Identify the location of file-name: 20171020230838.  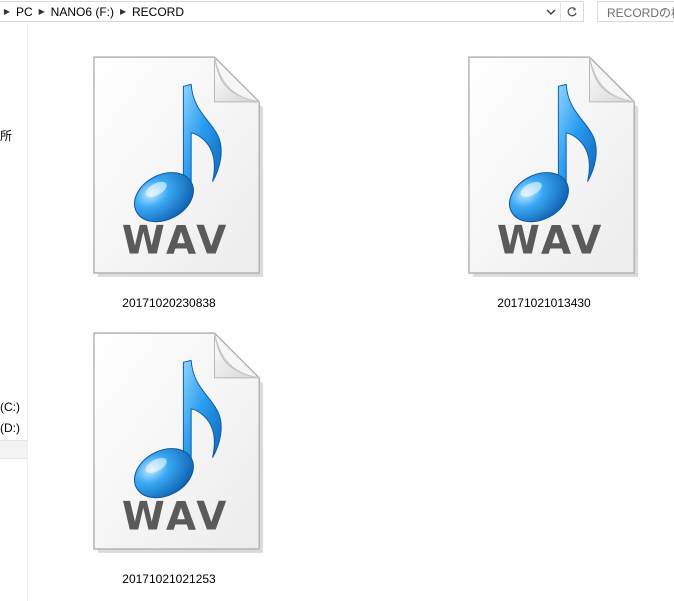
(169, 303).